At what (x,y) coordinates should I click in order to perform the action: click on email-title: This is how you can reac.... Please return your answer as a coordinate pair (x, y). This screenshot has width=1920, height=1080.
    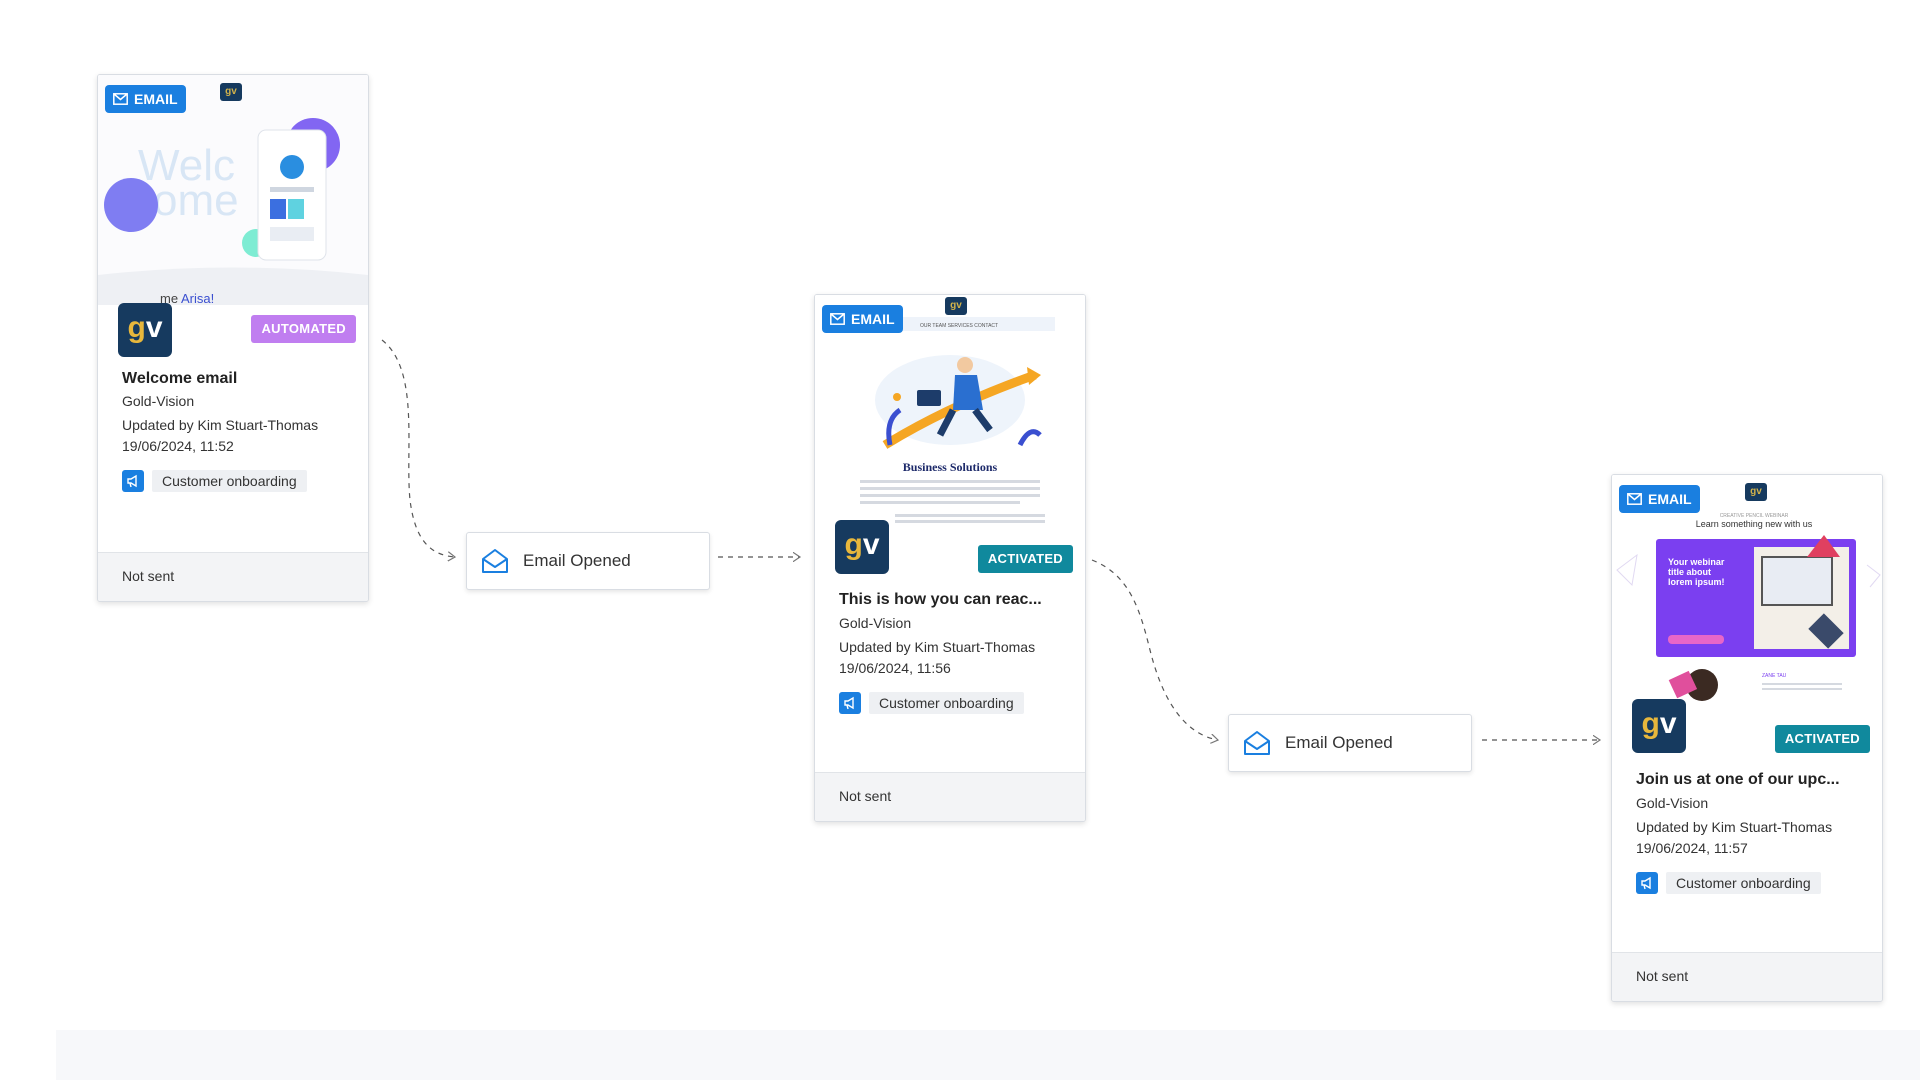
    Looking at the image, I should click on (954, 600).